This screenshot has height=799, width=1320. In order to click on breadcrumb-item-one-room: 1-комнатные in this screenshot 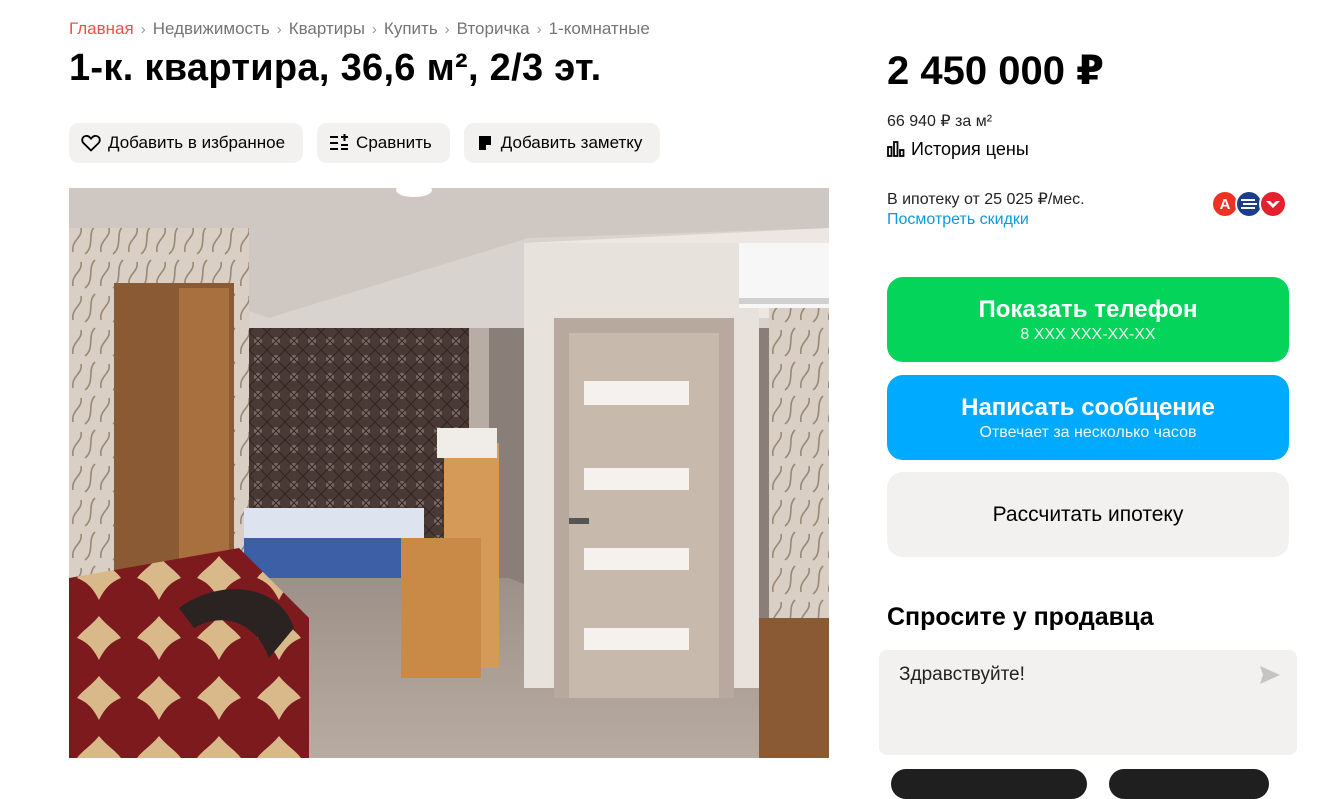, I will do `click(599, 29)`.